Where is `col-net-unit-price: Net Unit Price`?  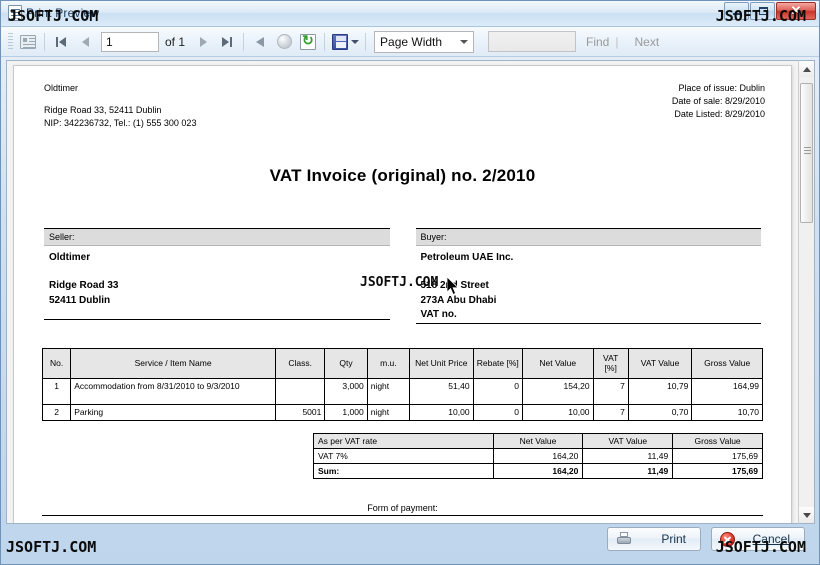
col-net-unit-price: Net Unit Price is located at coordinates (441, 363).